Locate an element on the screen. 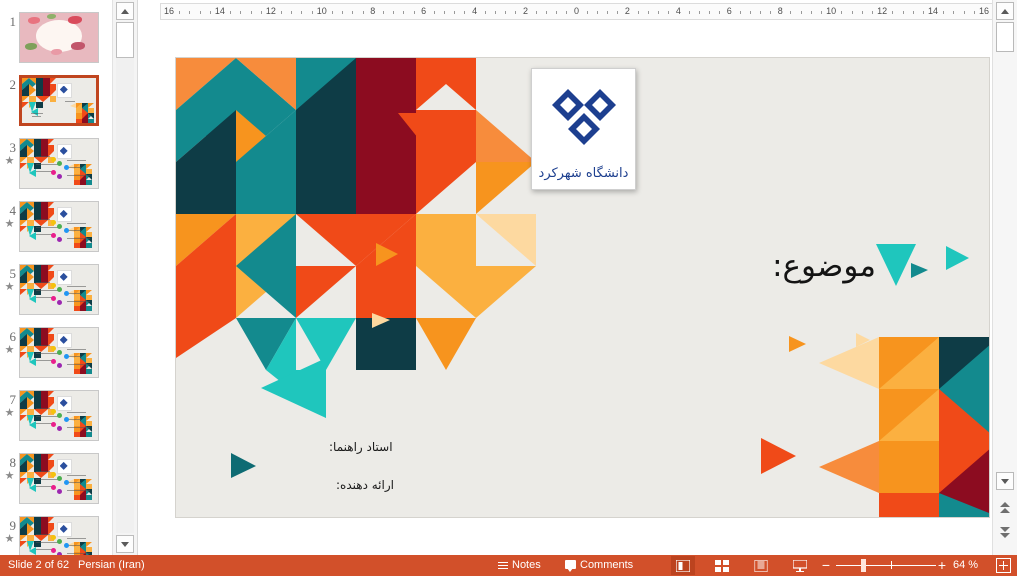 The image size is (1017, 576). thumbnail-item: 1 is located at coordinates (56, 39).